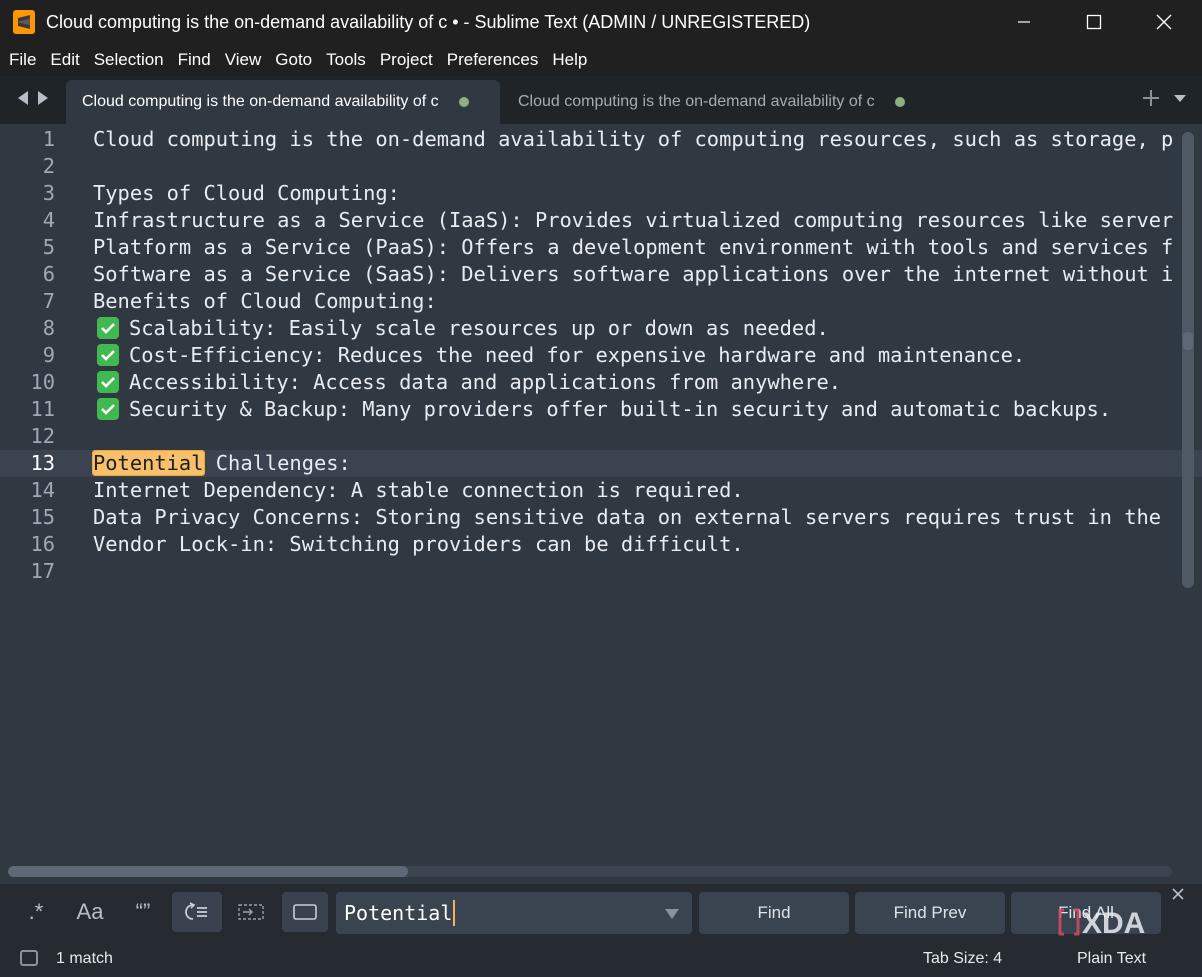  Describe the element at coordinates (1180, 98) in the screenshot. I see `tab-list-chevron-icon` at that location.